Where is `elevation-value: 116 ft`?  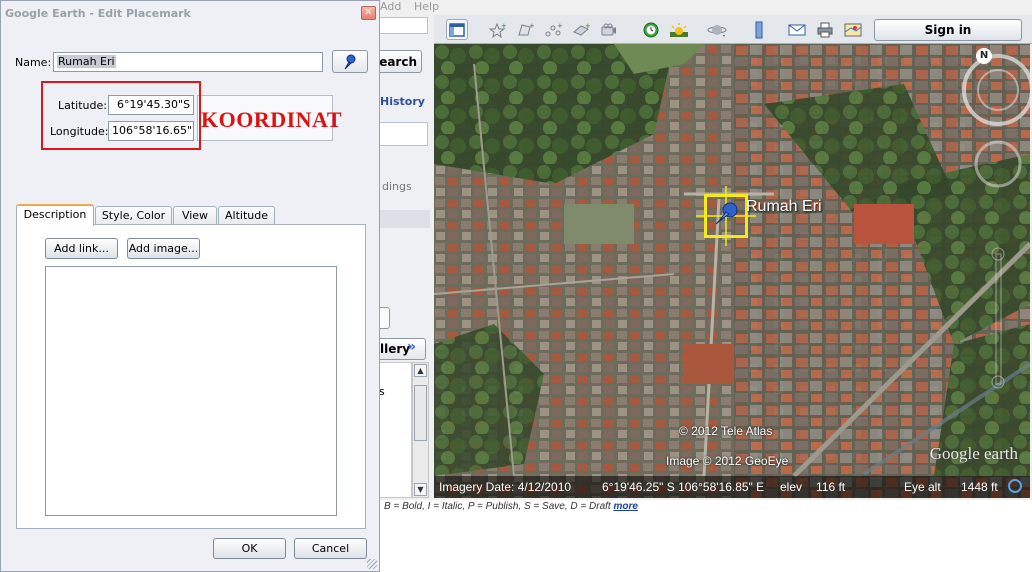 elevation-value: 116 ft is located at coordinates (831, 487).